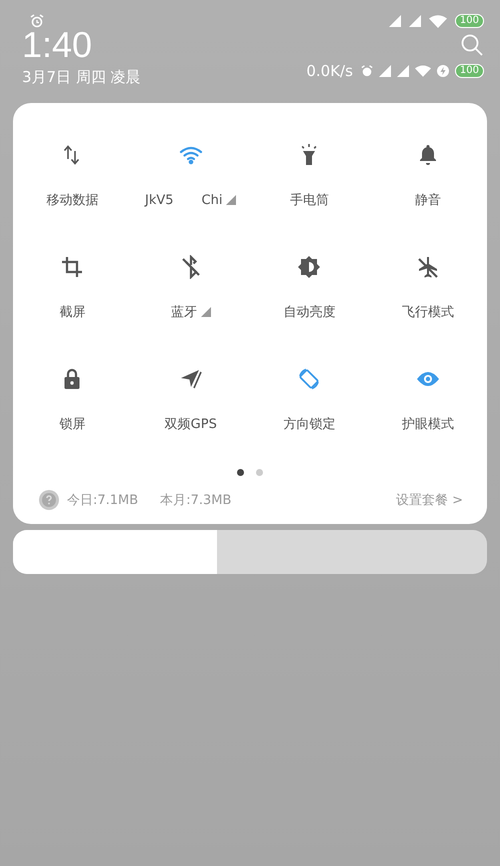 The width and height of the screenshot is (500, 866). Describe the element at coordinates (427, 200) in the screenshot. I see `toggle-label: 静音` at that location.